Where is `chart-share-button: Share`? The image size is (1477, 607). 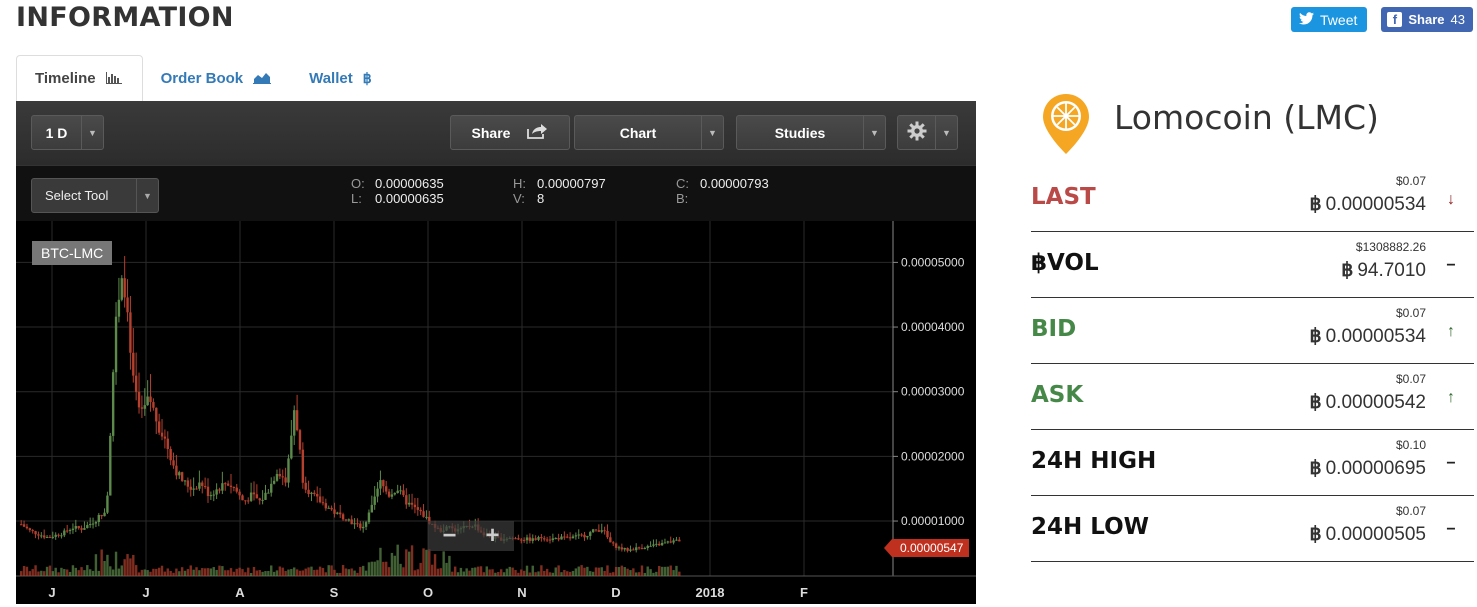 chart-share-button: Share is located at coordinates (510, 132).